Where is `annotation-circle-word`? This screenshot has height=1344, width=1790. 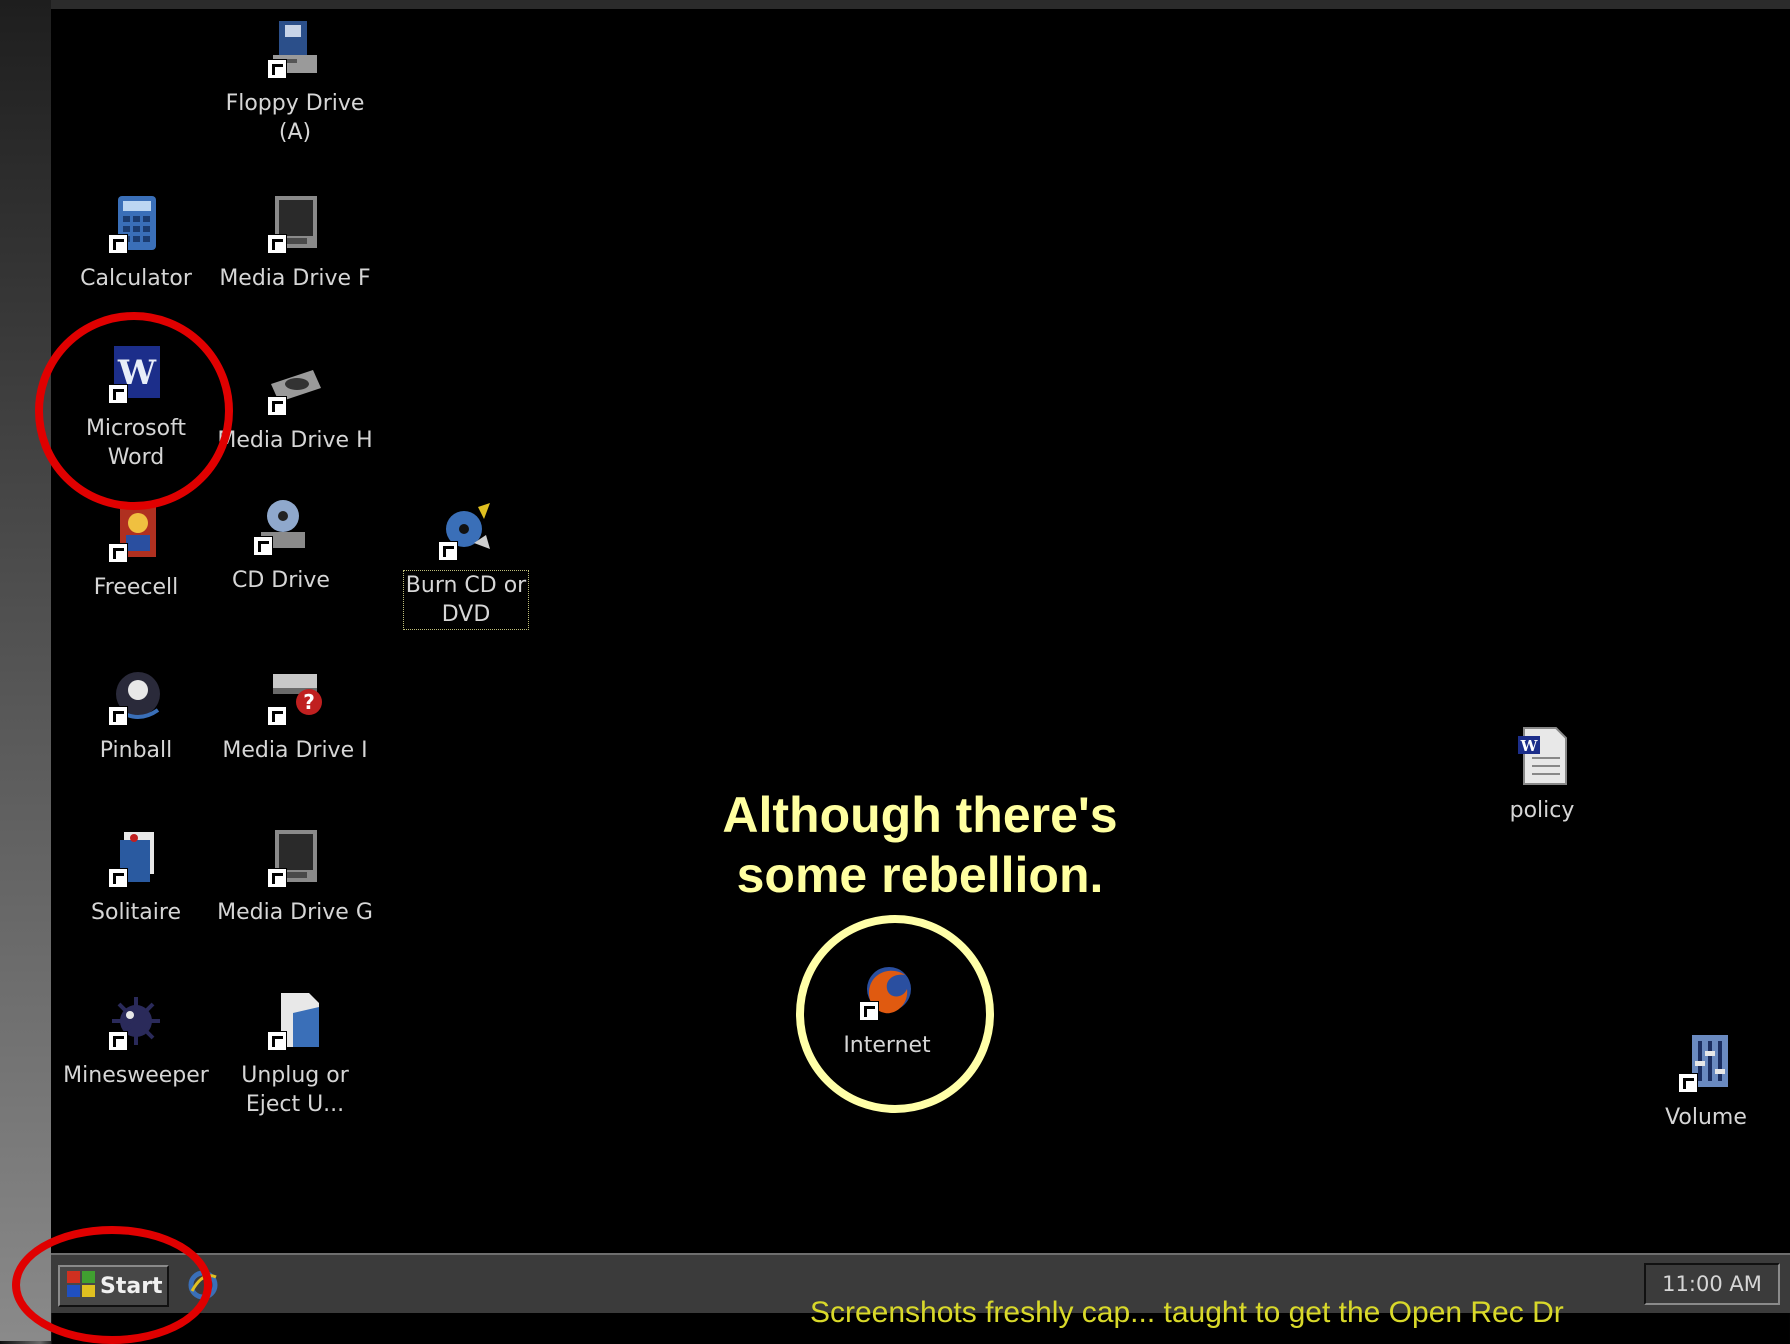 annotation-circle-word is located at coordinates (134, 411).